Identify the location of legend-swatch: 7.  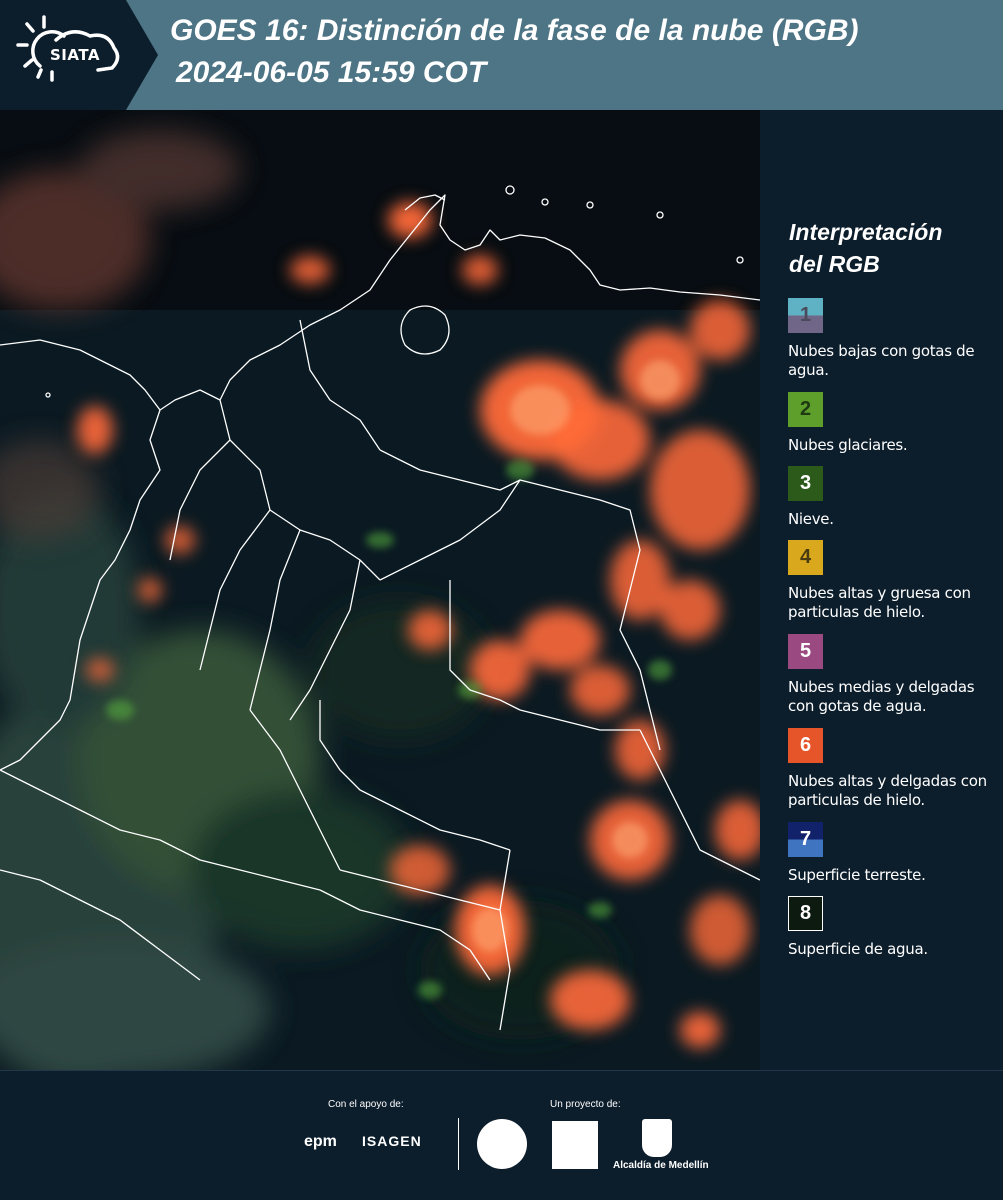
(805, 839).